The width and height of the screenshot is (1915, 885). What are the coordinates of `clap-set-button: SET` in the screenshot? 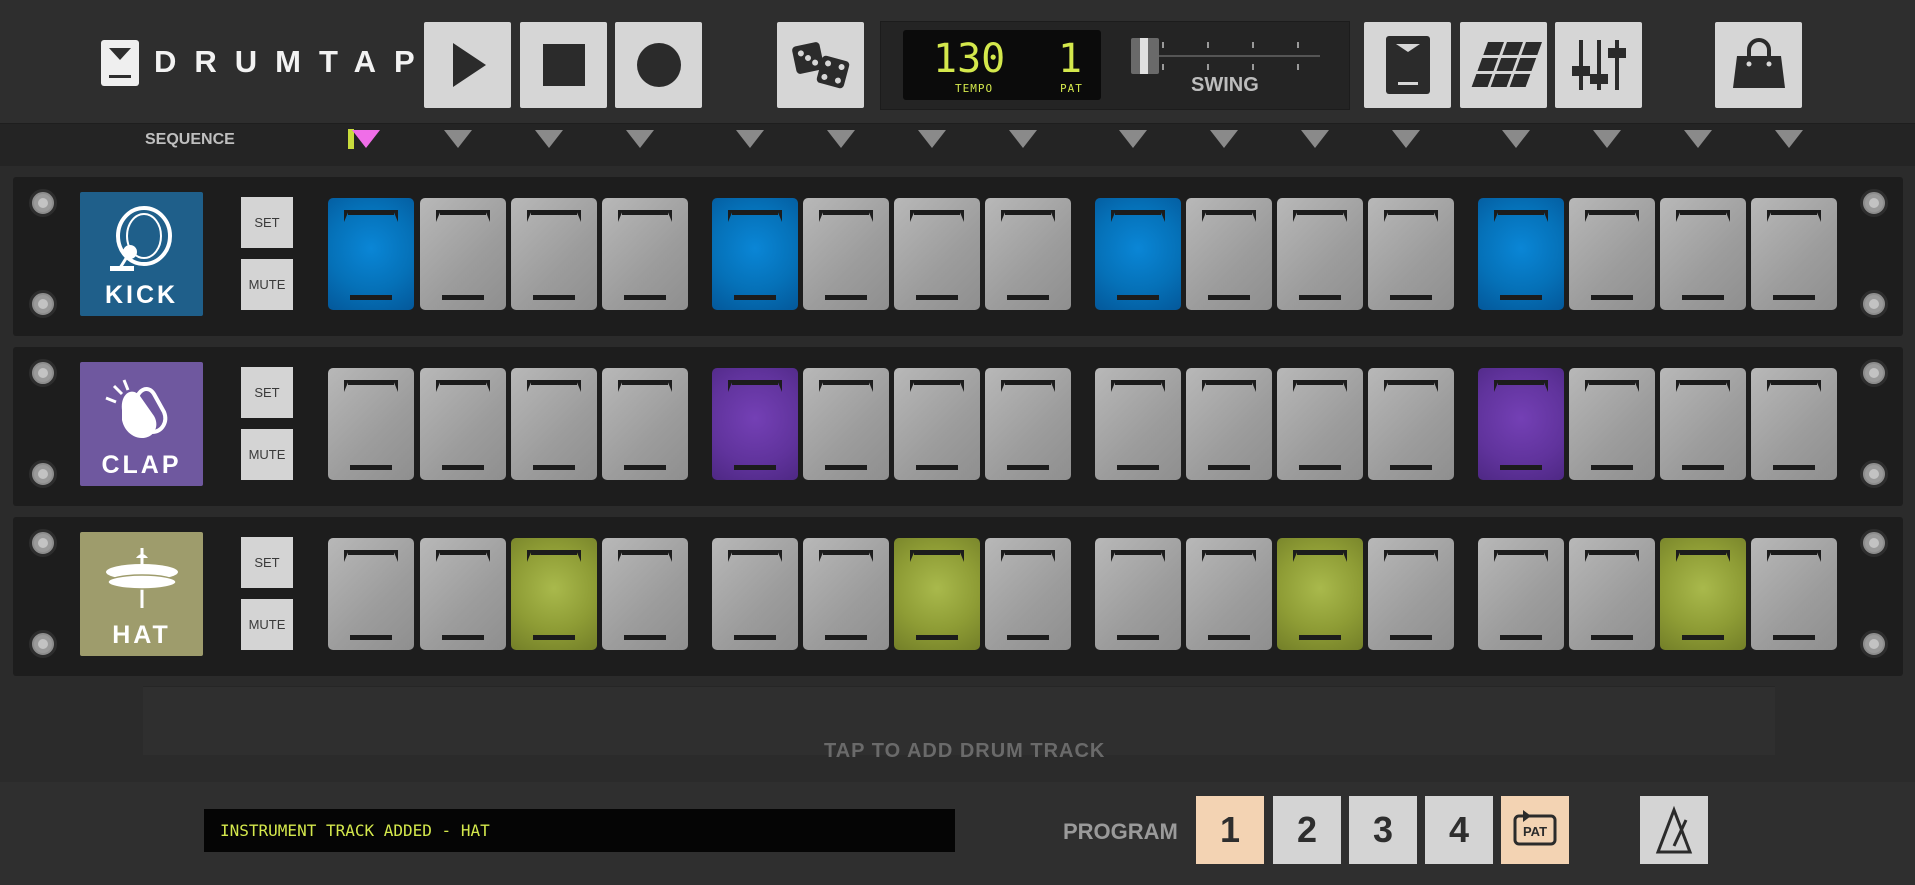 It's located at (267, 392).